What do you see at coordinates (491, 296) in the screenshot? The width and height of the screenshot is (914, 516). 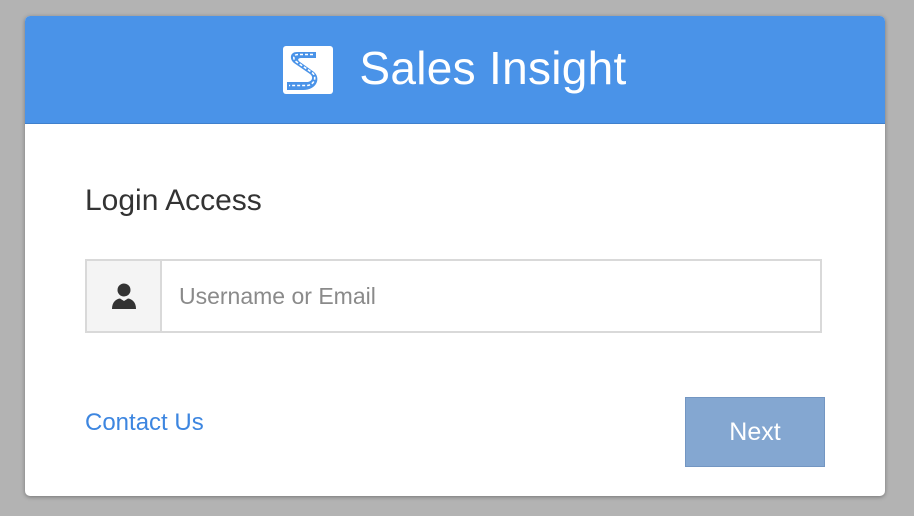 I see `username-input` at bounding box center [491, 296].